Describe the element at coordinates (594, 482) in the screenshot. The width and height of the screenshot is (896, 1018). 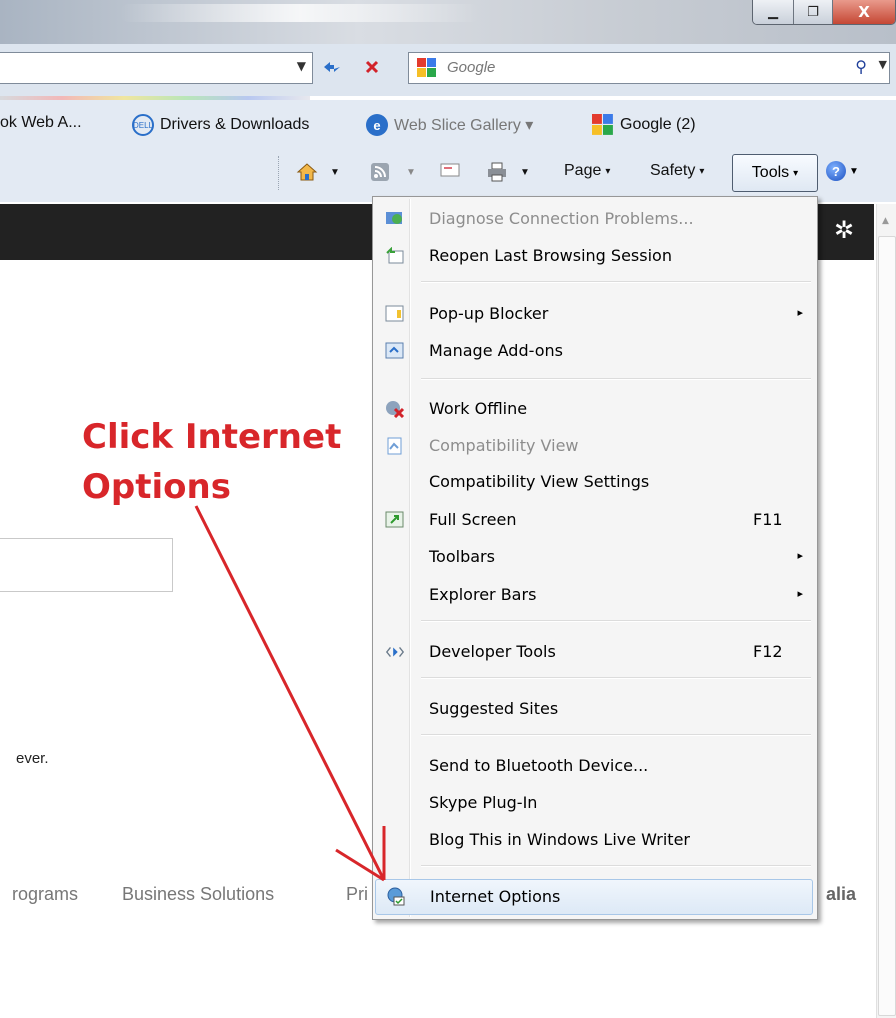
I see `menu-item-compatibility-view-settings: Compatibility View Settings` at that location.